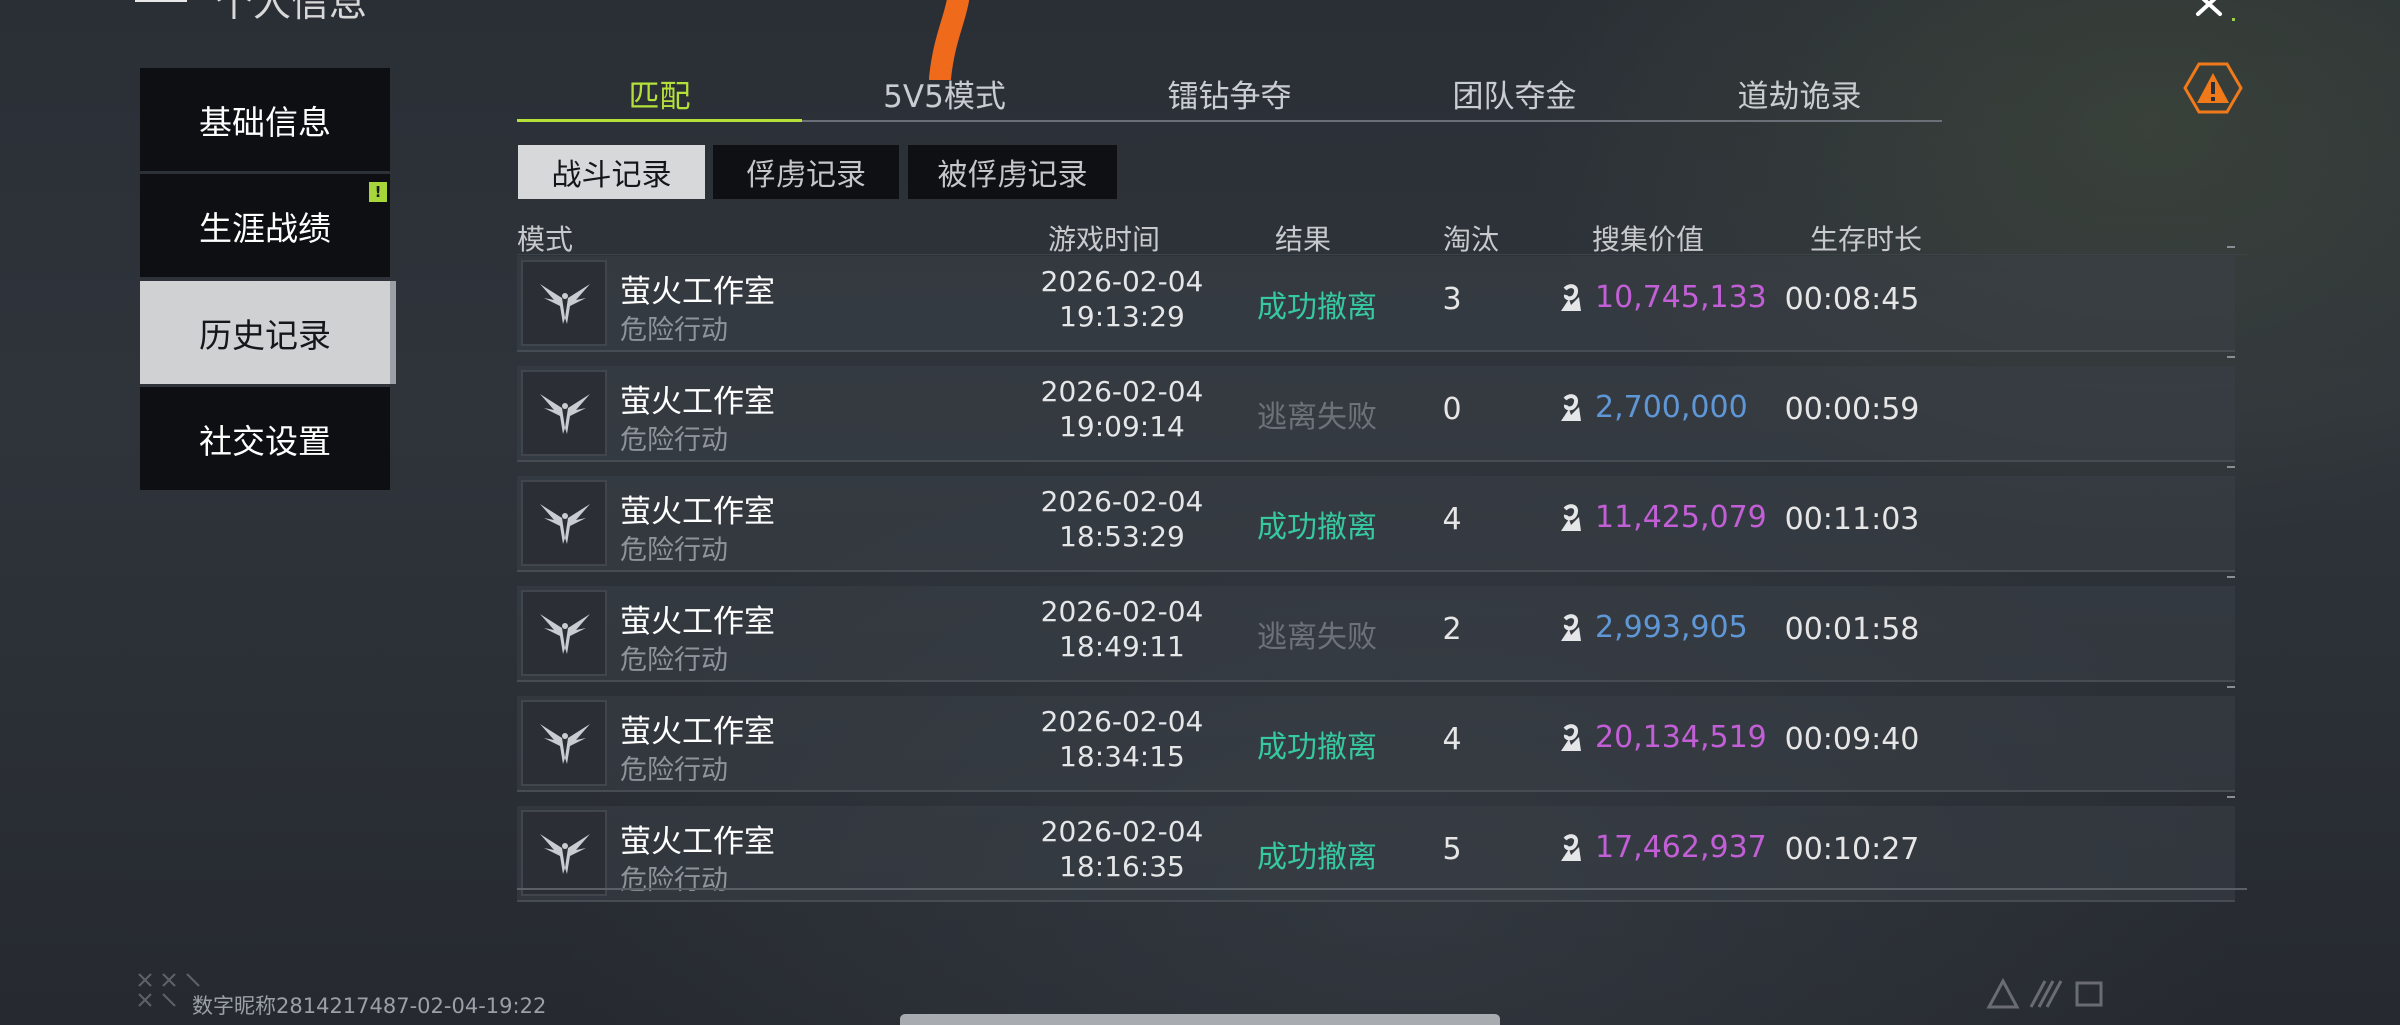 The height and width of the screenshot is (1025, 2400). Describe the element at coordinates (1681, 847) in the screenshot. I see `value-amount: 17,462,937` at that location.